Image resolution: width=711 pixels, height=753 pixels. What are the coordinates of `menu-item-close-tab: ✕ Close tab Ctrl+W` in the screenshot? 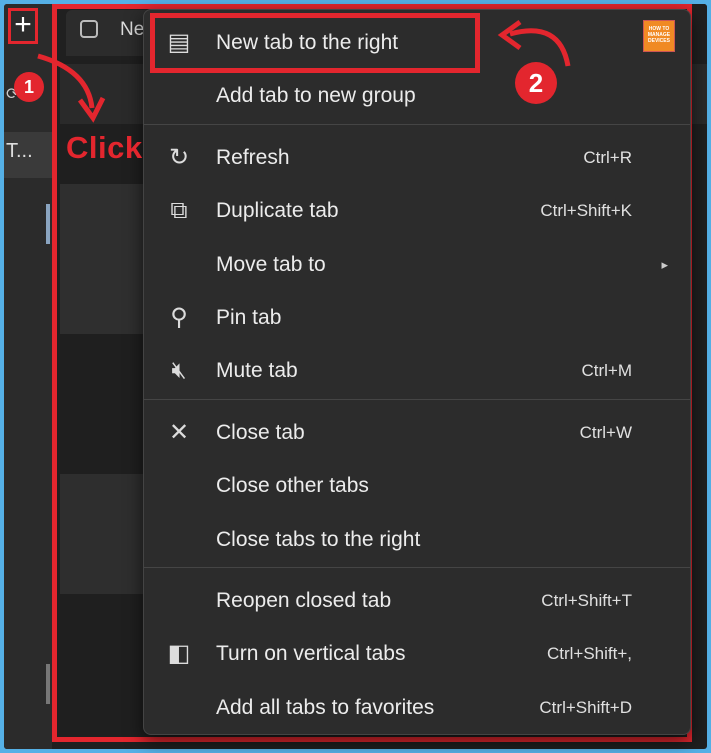 It's located at (417, 433).